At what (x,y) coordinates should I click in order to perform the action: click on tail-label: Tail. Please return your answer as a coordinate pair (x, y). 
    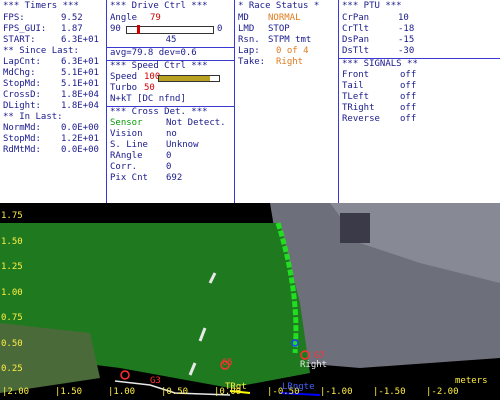
    Looking at the image, I should click on (353, 86).